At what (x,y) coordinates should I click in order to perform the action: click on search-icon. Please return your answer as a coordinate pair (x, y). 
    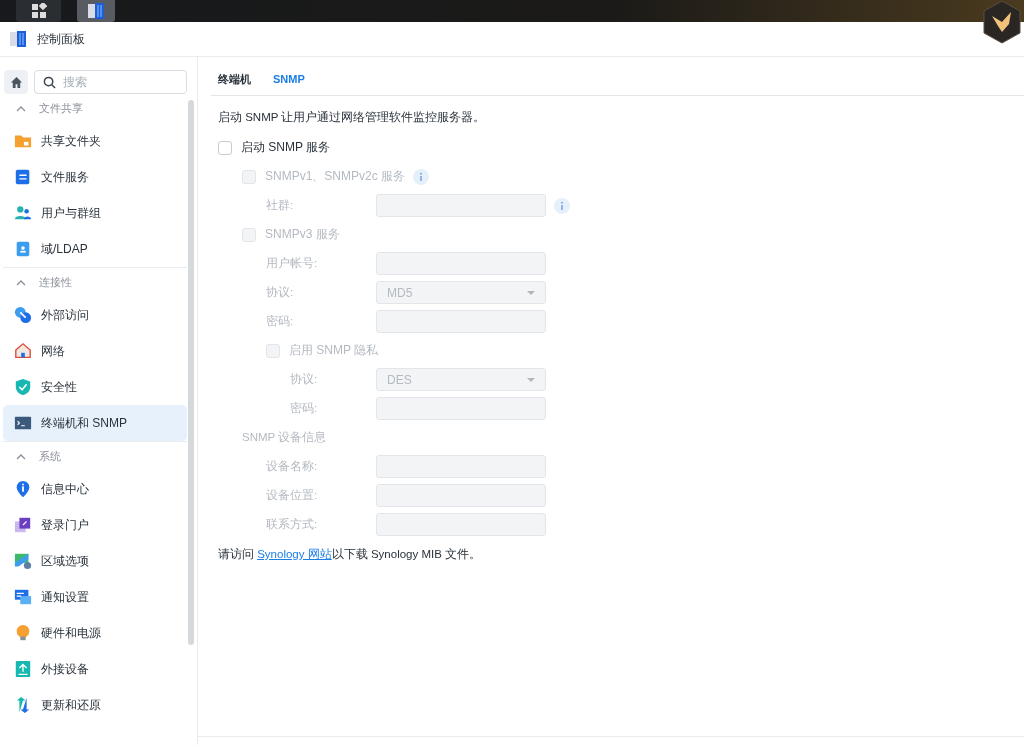
    Looking at the image, I should click on (49, 82).